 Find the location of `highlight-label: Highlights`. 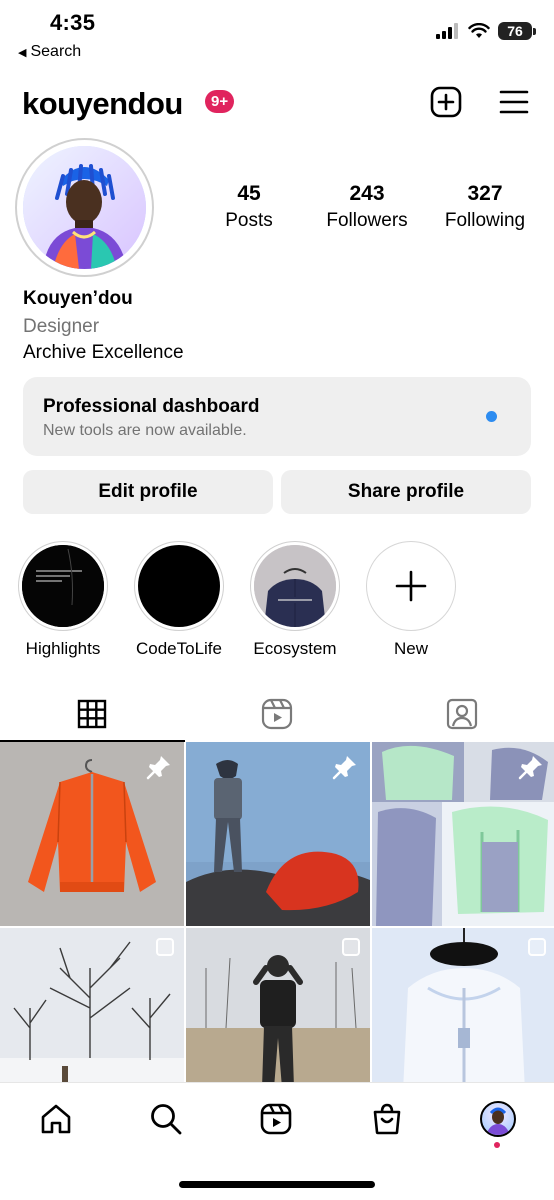

highlight-label: Highlights is located at coordinates (63, 648).